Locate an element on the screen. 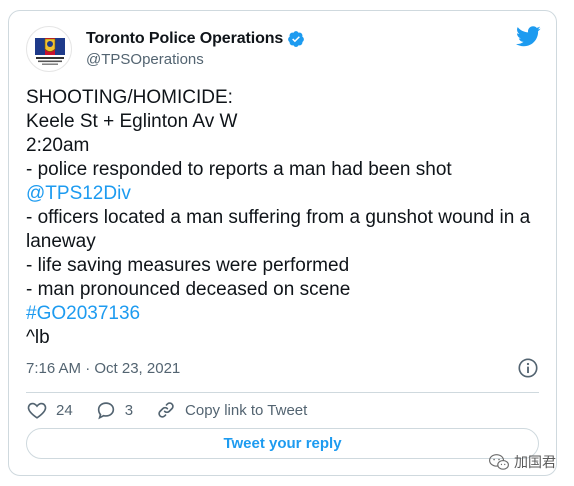  tweet-line: - life saving measures were performed is located at coordinates (188, 265).